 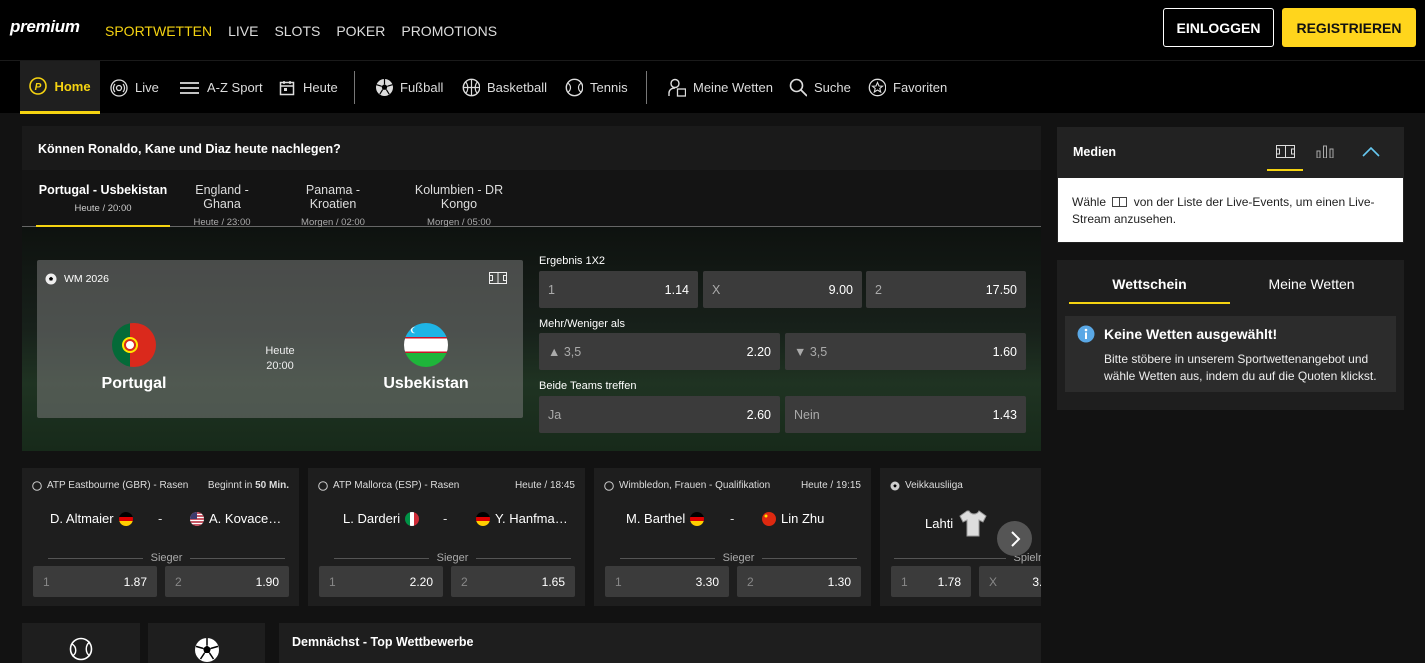 What do you see at coordinates (197, 518) in the screenshot?
I see `usa-flag-icon` at bounding box center [197, 518].